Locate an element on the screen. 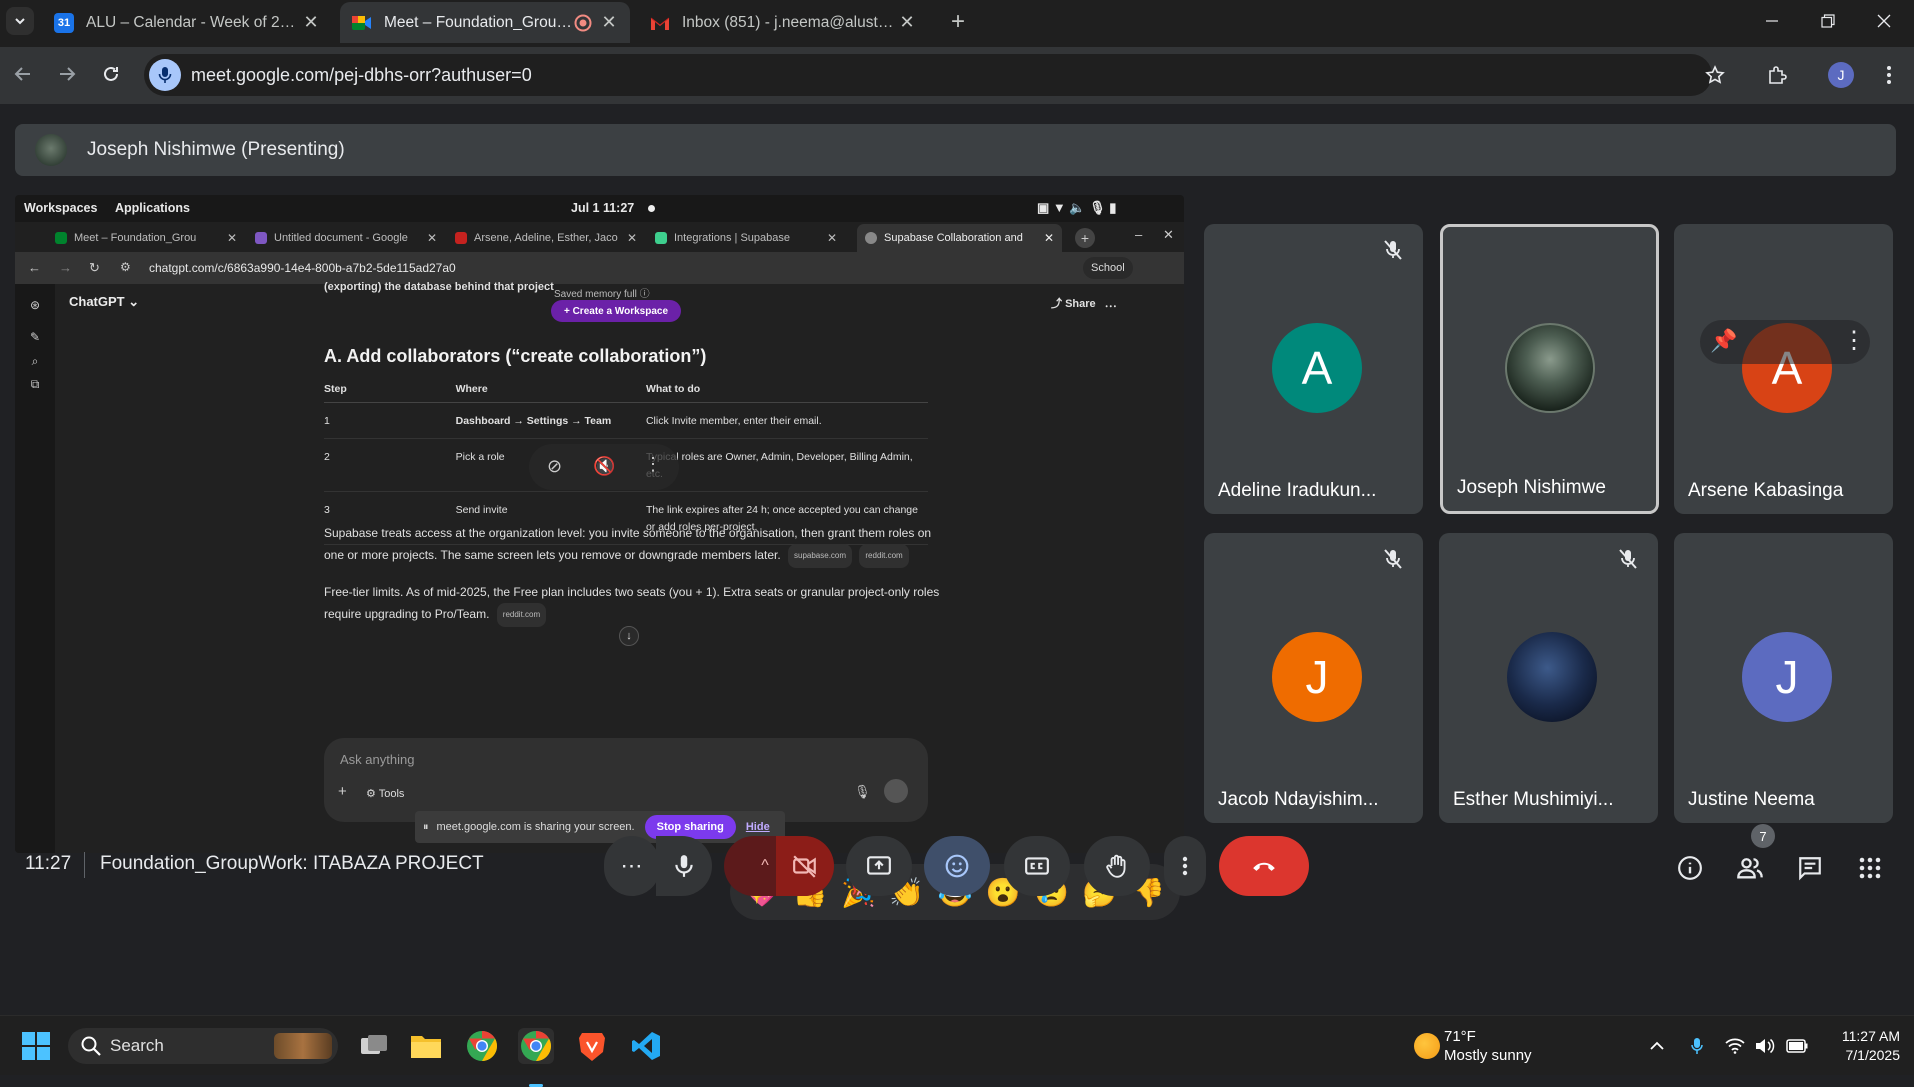 This screenshot has width=1914, height=1087. chevron-down-icon is located at coordinates (20, 21).